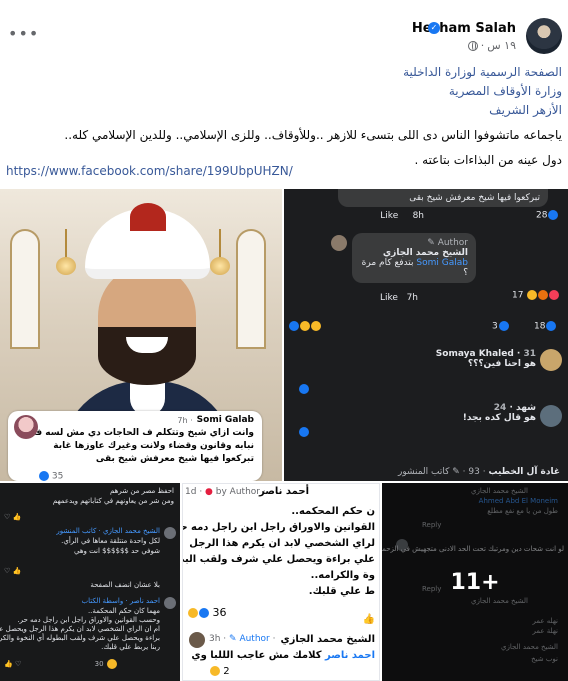  What do you see at coordinates (125, 585) in the screenshot?
I see `comment-line: بلا عشان انضف الصفحة` at bounding box center [125, 585].